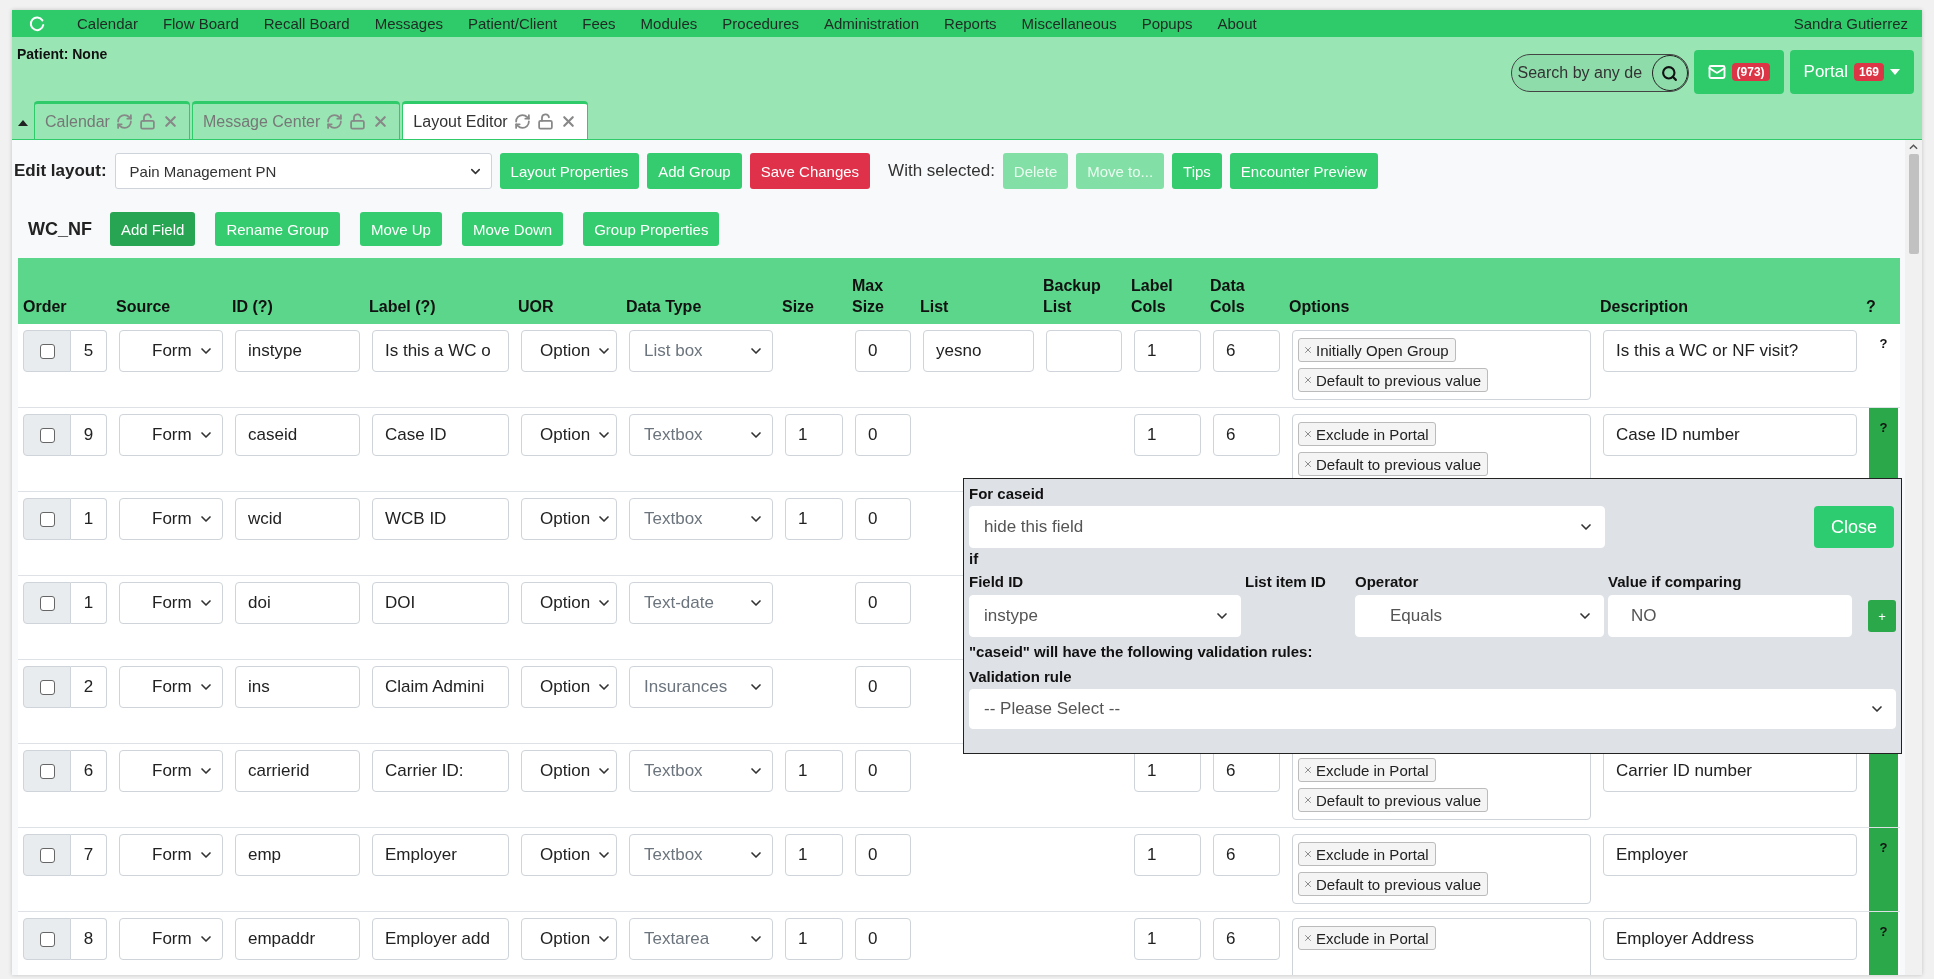  What do you see at coordinates (303, 171) in the screenshot?
I see `layout-select: Pain Management PN` at bounding box center [303, 171].